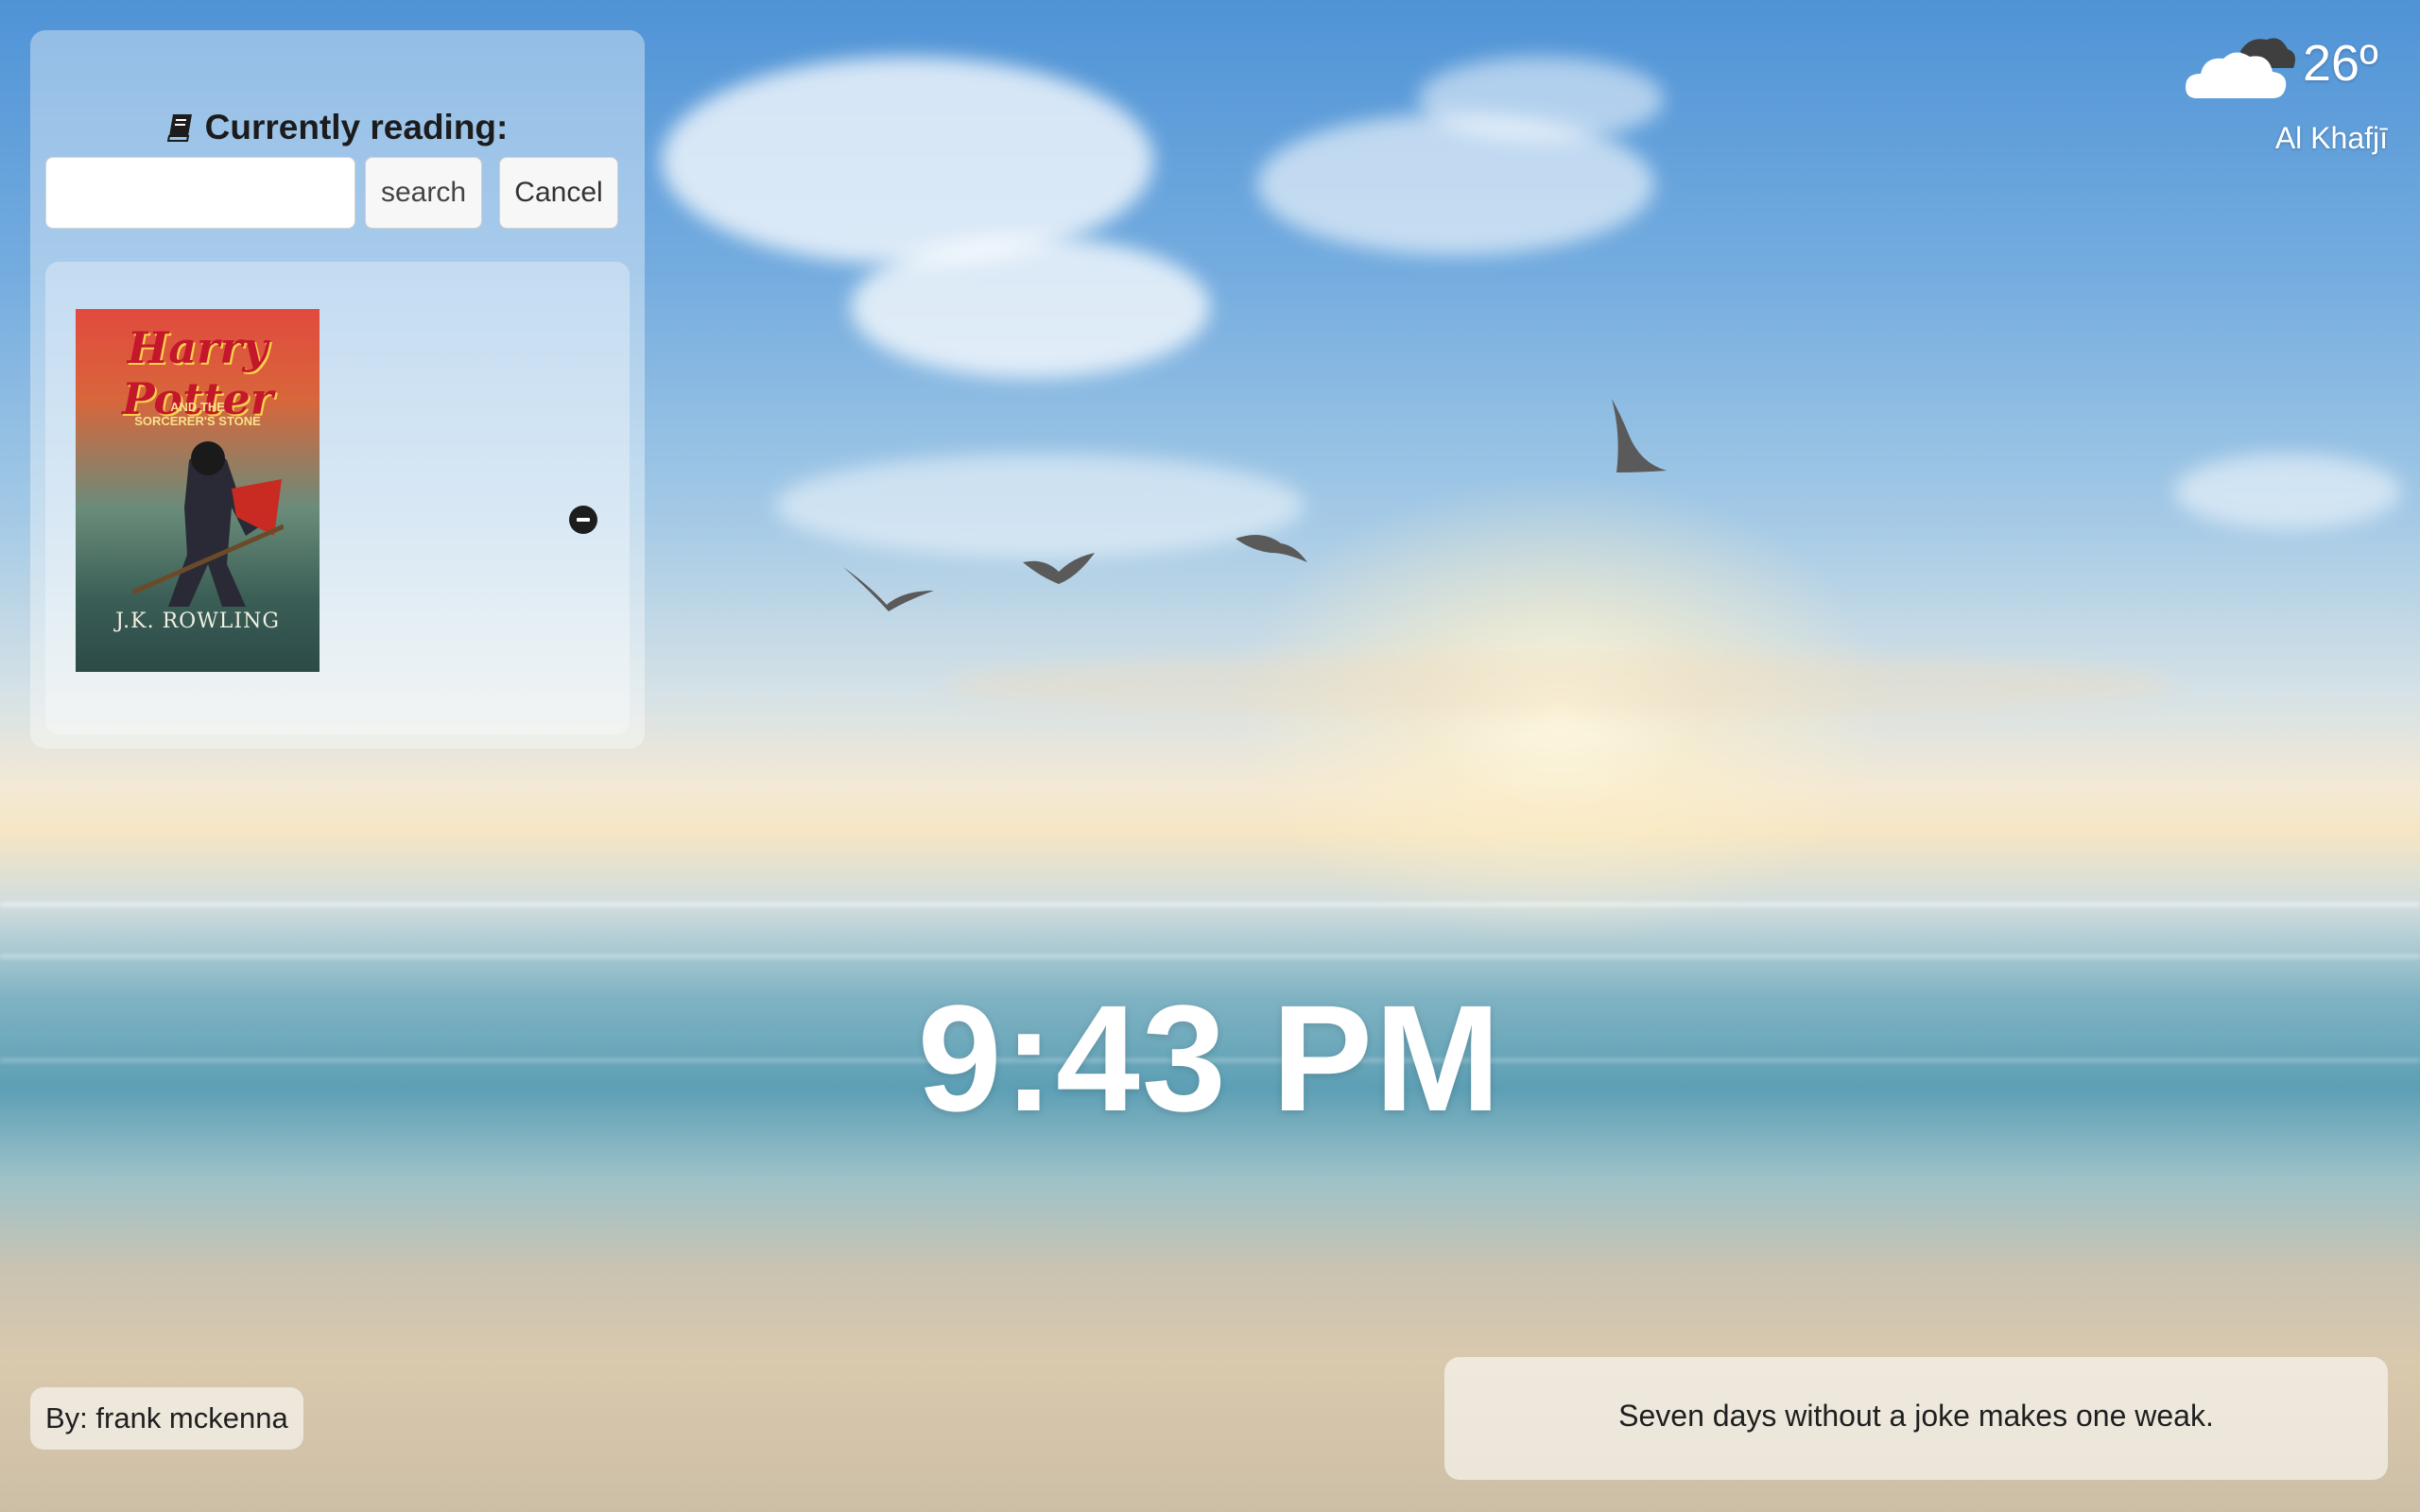 Image resolution: width=2420 pixels, height=1512 pixels. I want to click on weather-temperature: 26º, so click(2340, 63).